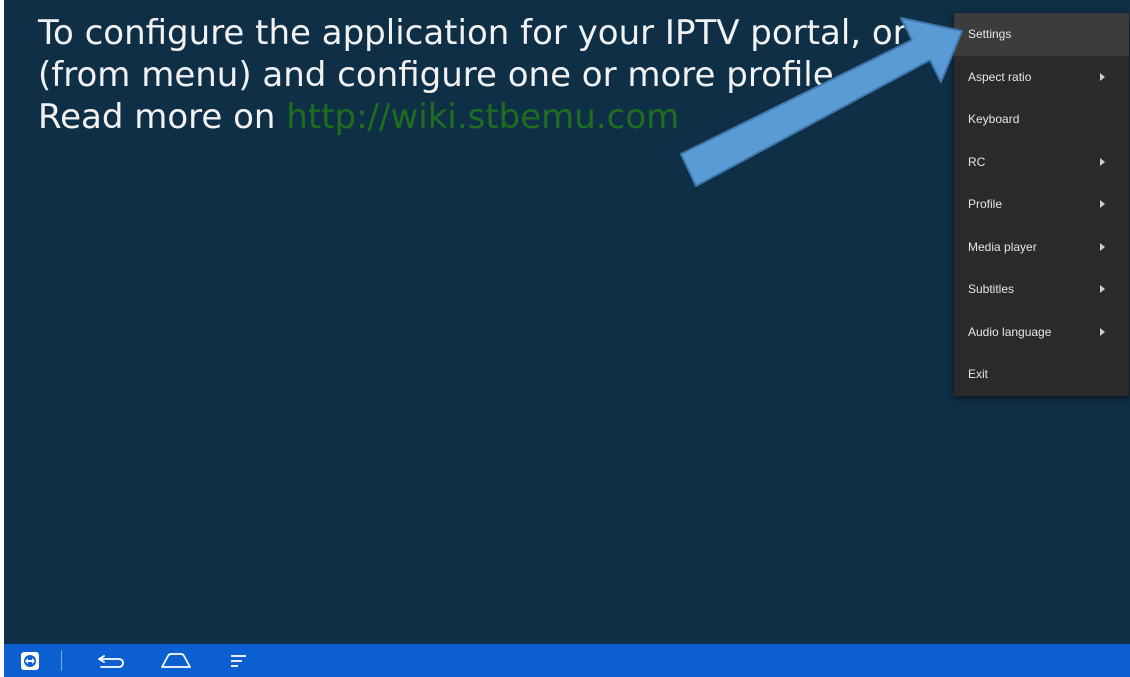  Describe the element at coordinates (567, 660) in the screenshot. I see `android-navigation-bar` at that location.